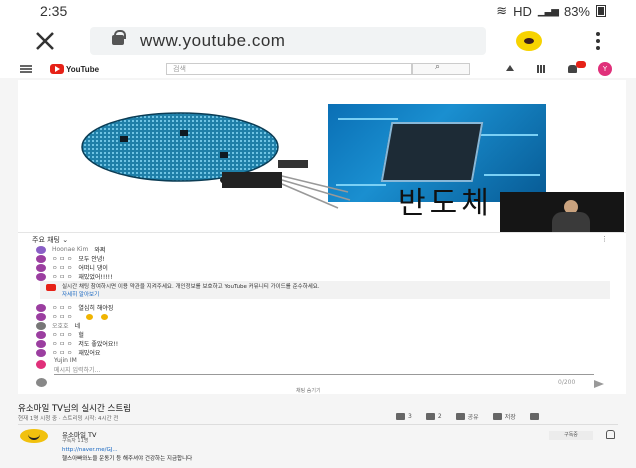 This screenshot has height=468, width=636. What do you see at coordinates (541, 69) in the screenshot?
I see `apps-icon` at bounding box center [541, 69].